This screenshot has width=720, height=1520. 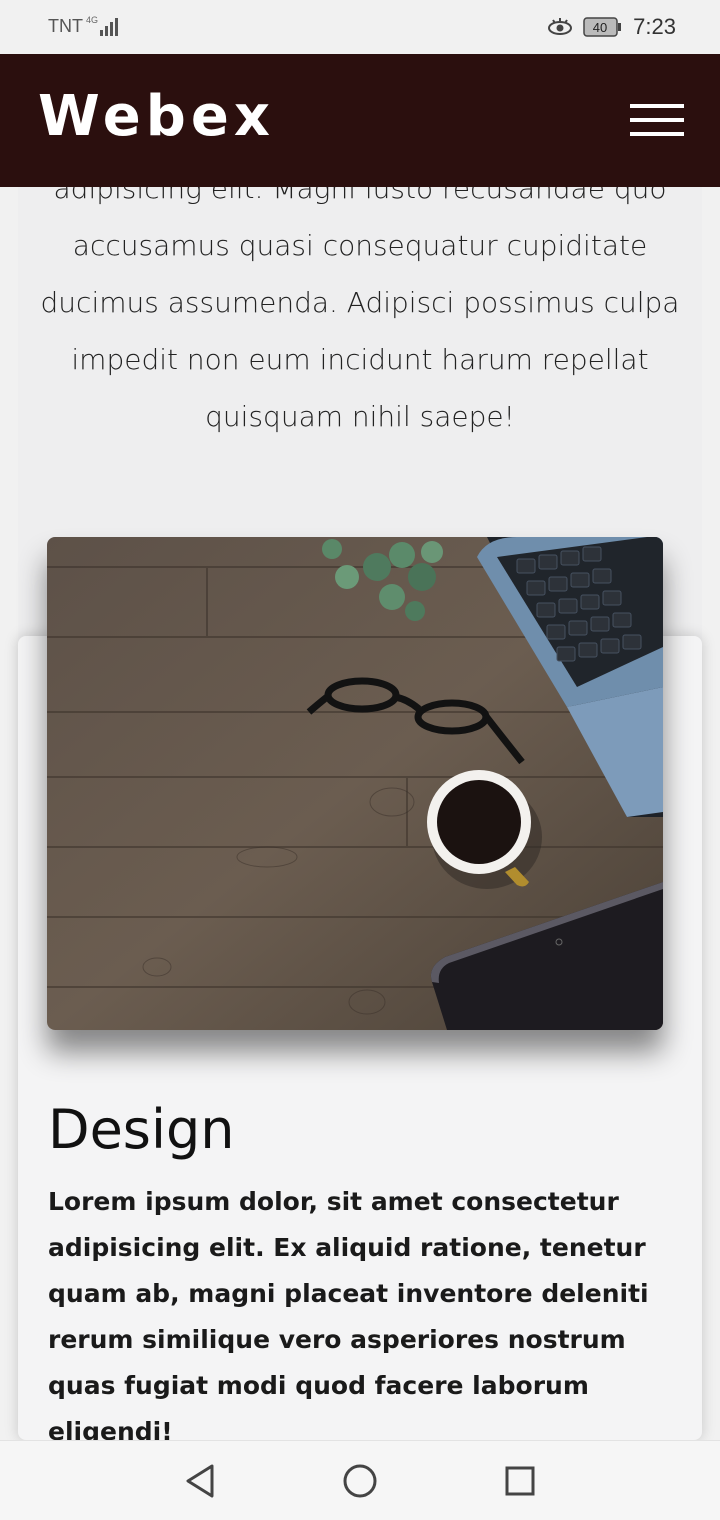 I want to click on system-navigation-bar, so click(x=360, y=1480).